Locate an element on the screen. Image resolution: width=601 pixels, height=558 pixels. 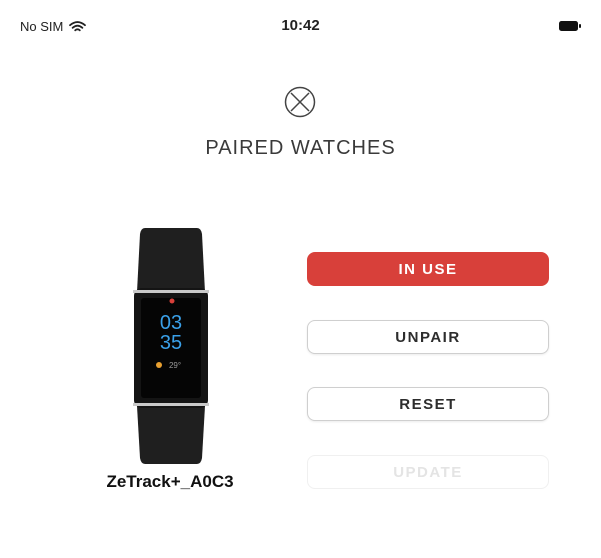
watch-hour: 03 is located at coordinates (171, 323).